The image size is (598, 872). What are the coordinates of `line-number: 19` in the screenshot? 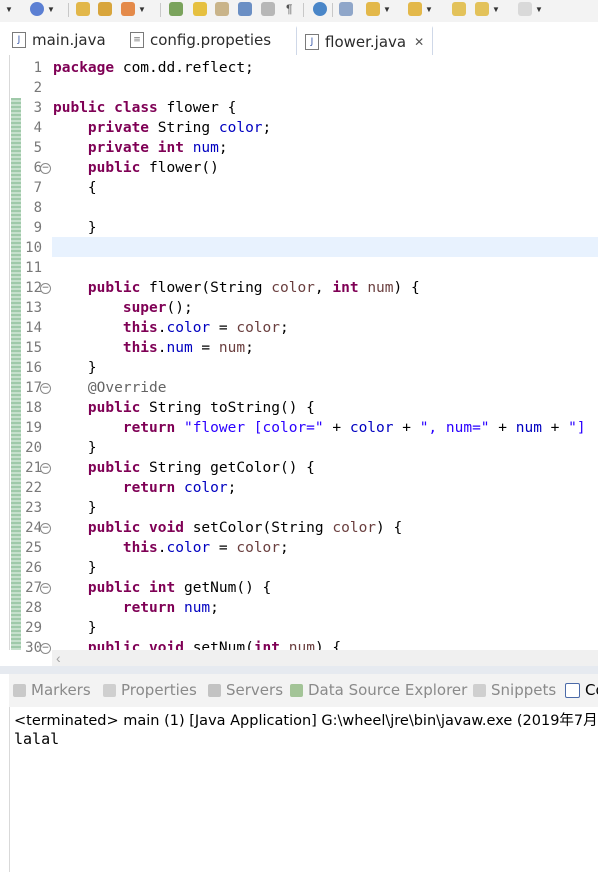 It's located at (33, 428).